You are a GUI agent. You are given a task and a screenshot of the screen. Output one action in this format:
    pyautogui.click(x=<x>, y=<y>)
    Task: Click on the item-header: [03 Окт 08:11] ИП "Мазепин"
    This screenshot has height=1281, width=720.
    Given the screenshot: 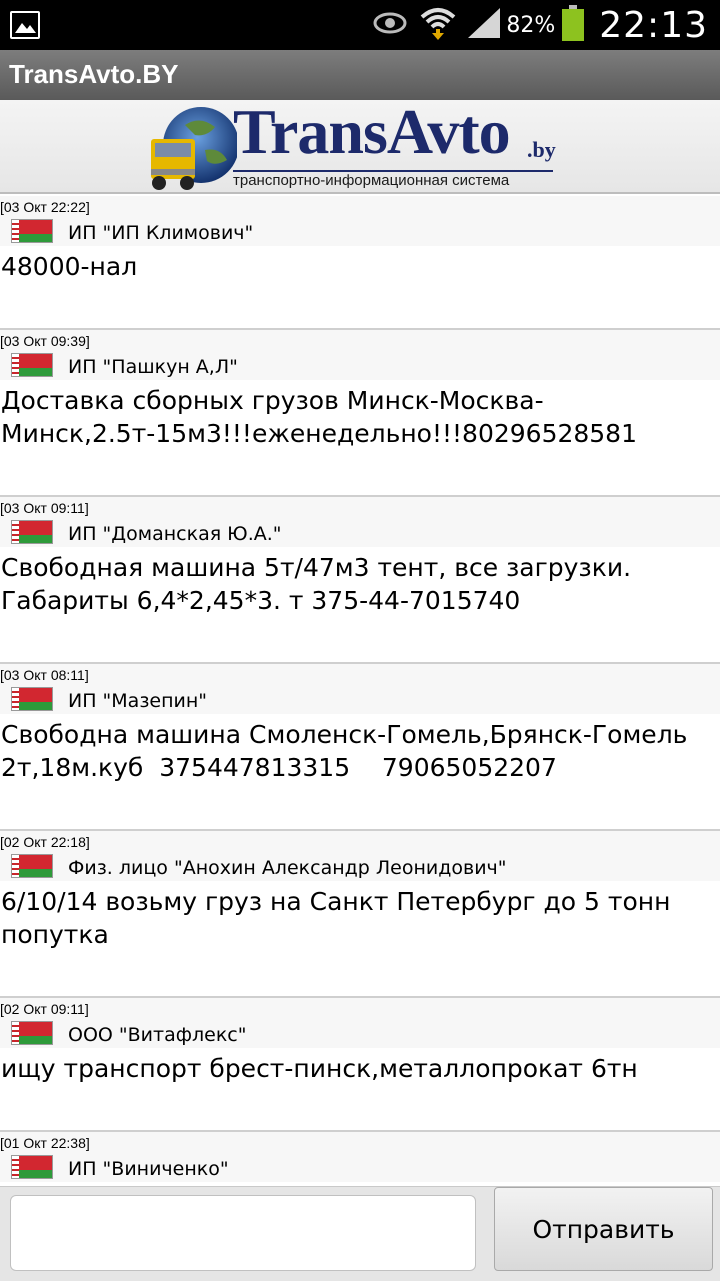 What is the action you would take?
    pyautogui.click(x=360, y=689)
    